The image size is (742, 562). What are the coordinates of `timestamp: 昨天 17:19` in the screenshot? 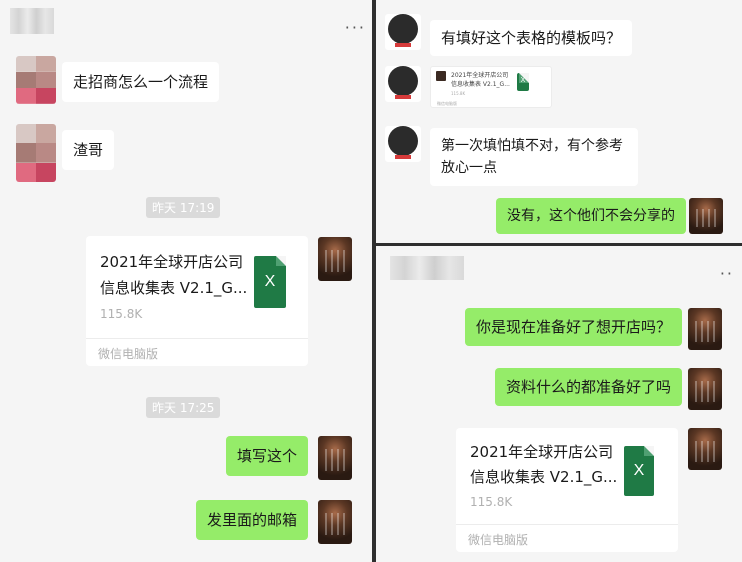 It's located at (183, 207).